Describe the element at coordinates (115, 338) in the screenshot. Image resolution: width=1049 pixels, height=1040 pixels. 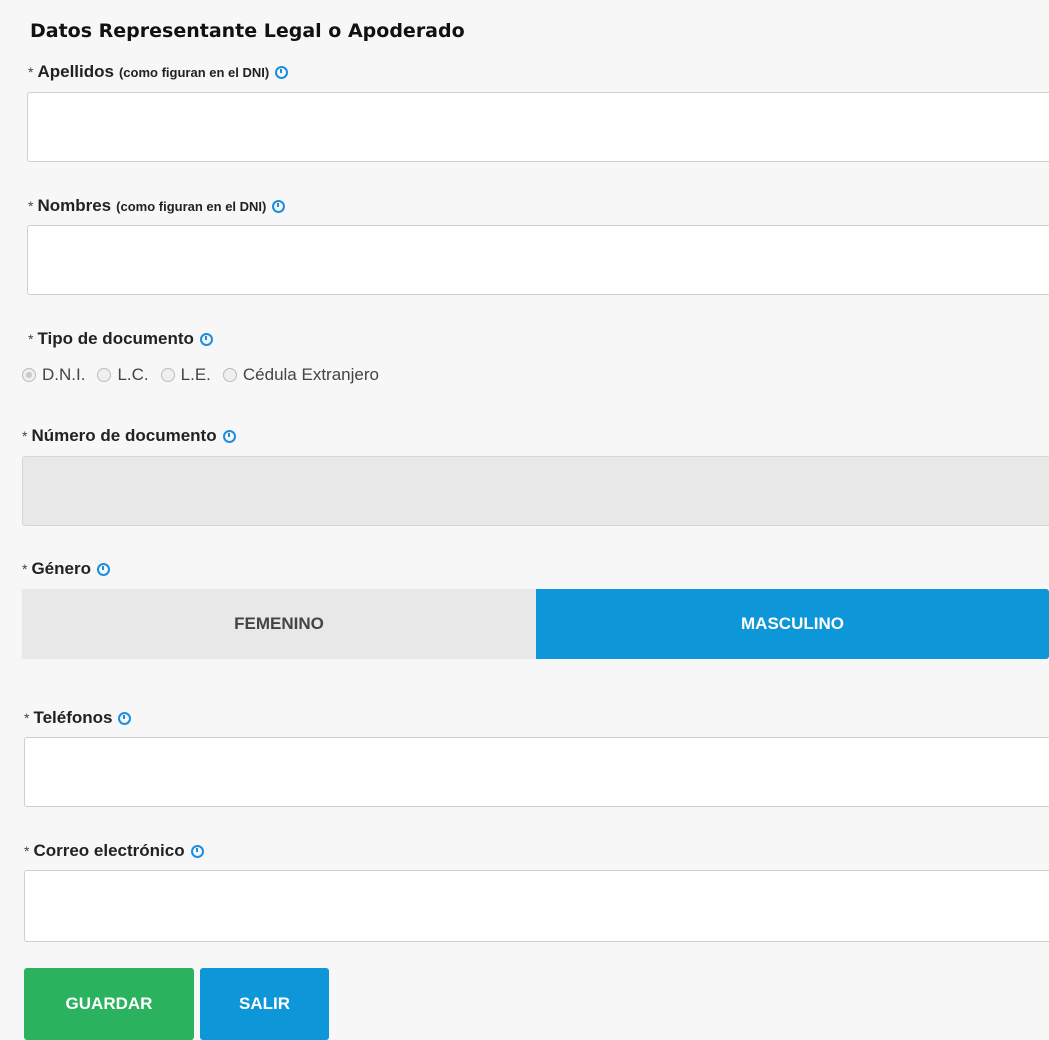
I see `tipo-documento-label-text: Tipo de documento` at that location.